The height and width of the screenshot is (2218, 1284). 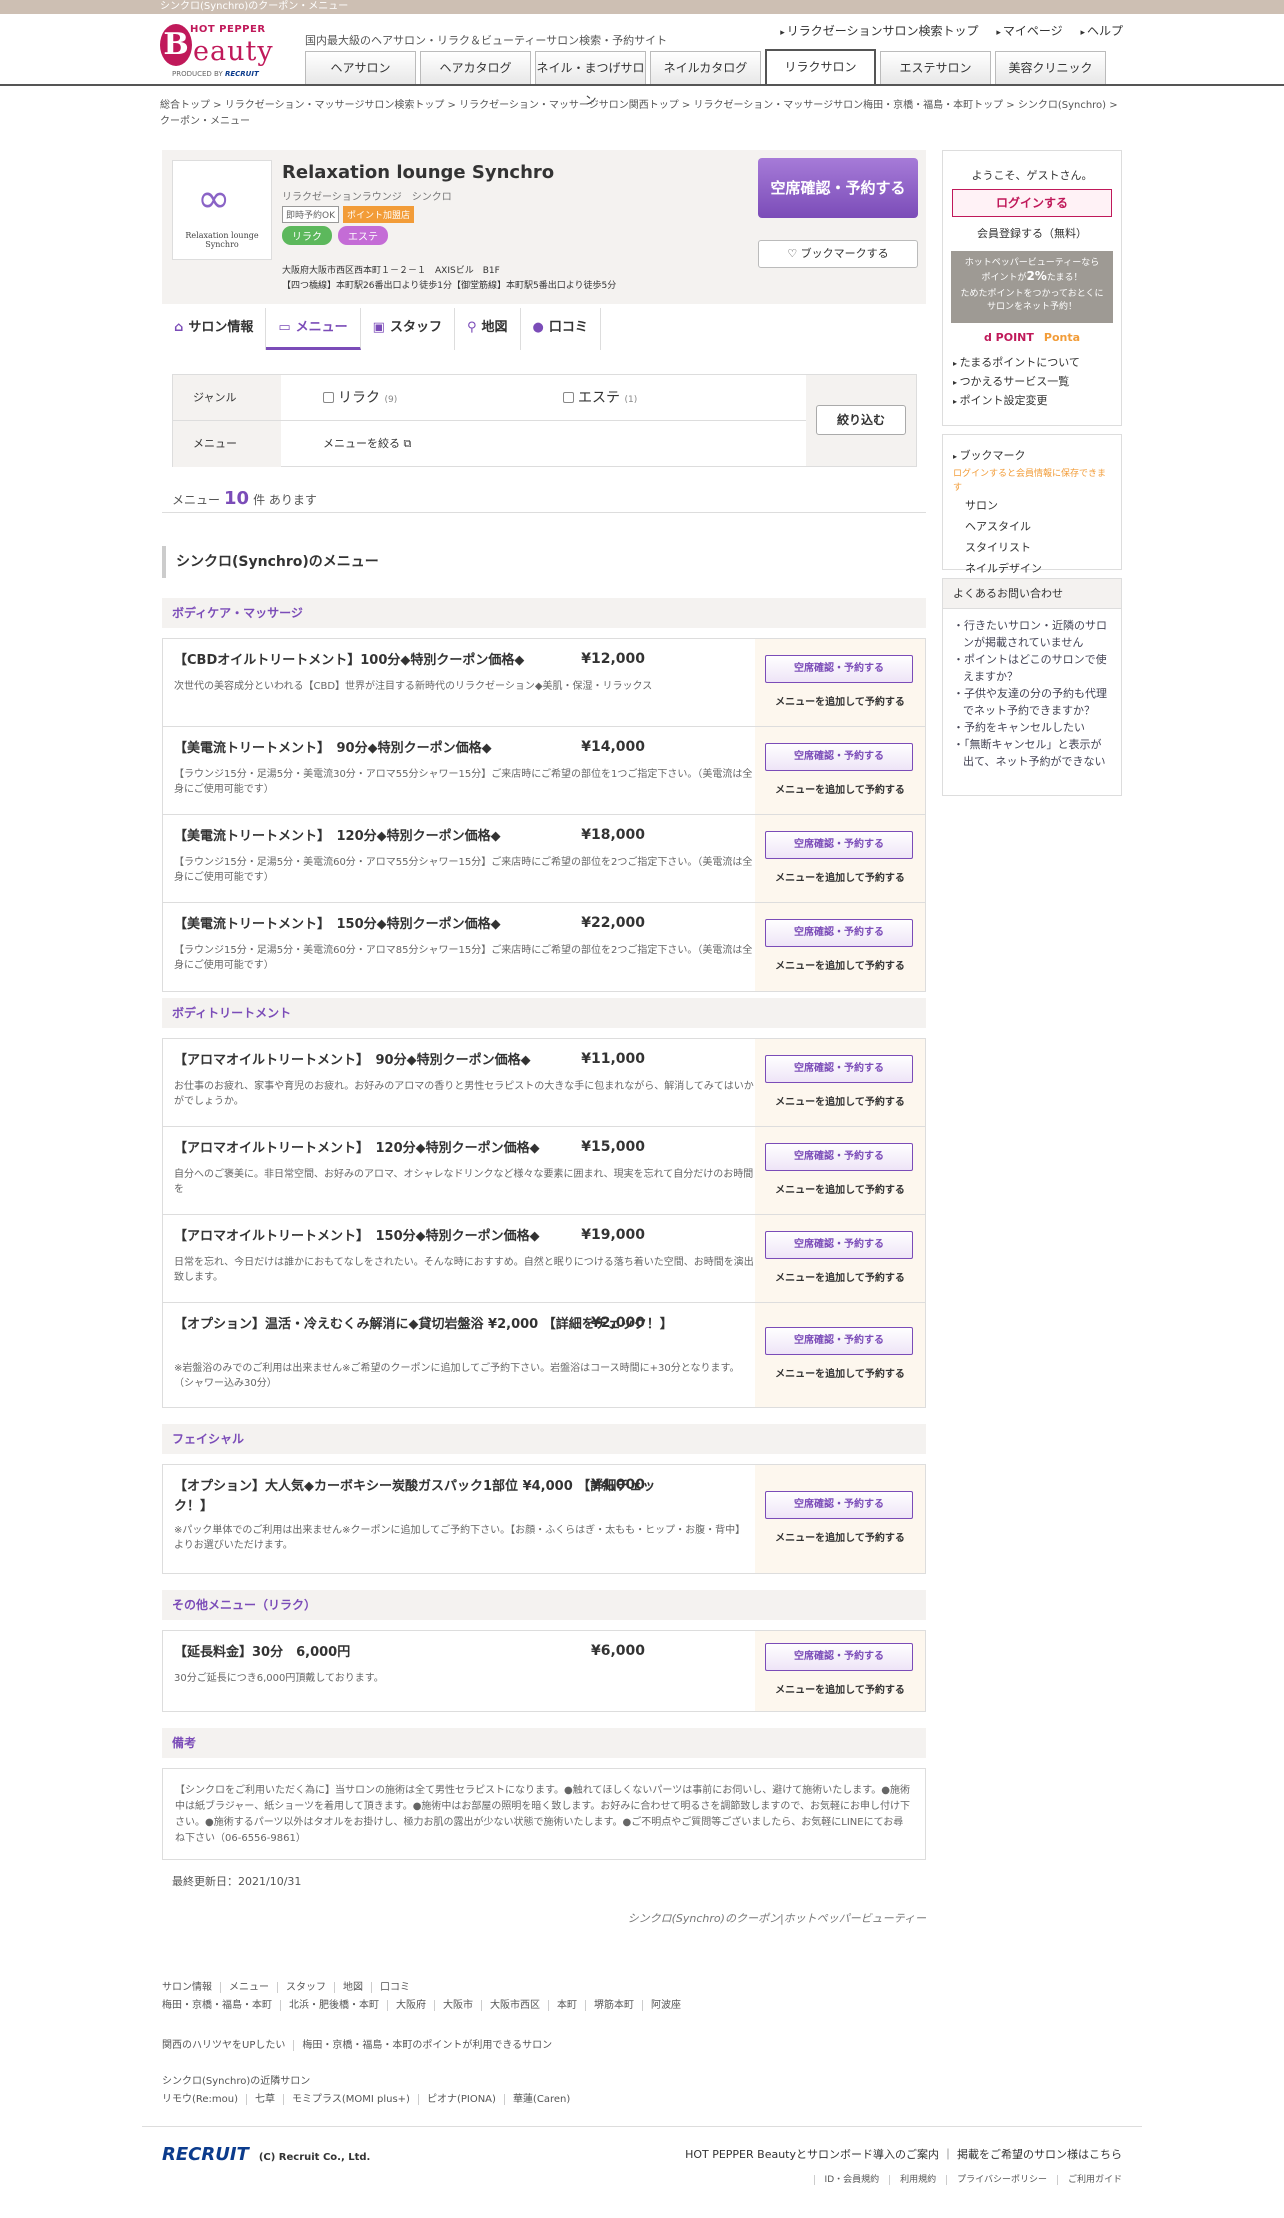 What do you see at coordinates (861, 420) in the screenshot?
I see `filter-submit-button: 絞り込む` at bounding box center [861, 420].